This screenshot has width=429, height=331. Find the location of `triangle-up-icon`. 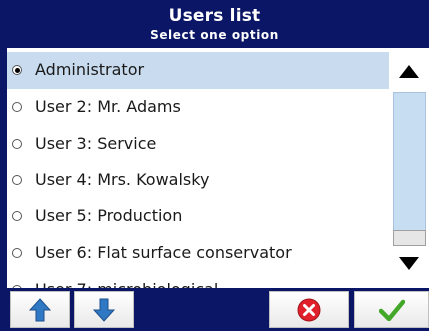

triangle-up-icon is located at coordinates (409, 71).